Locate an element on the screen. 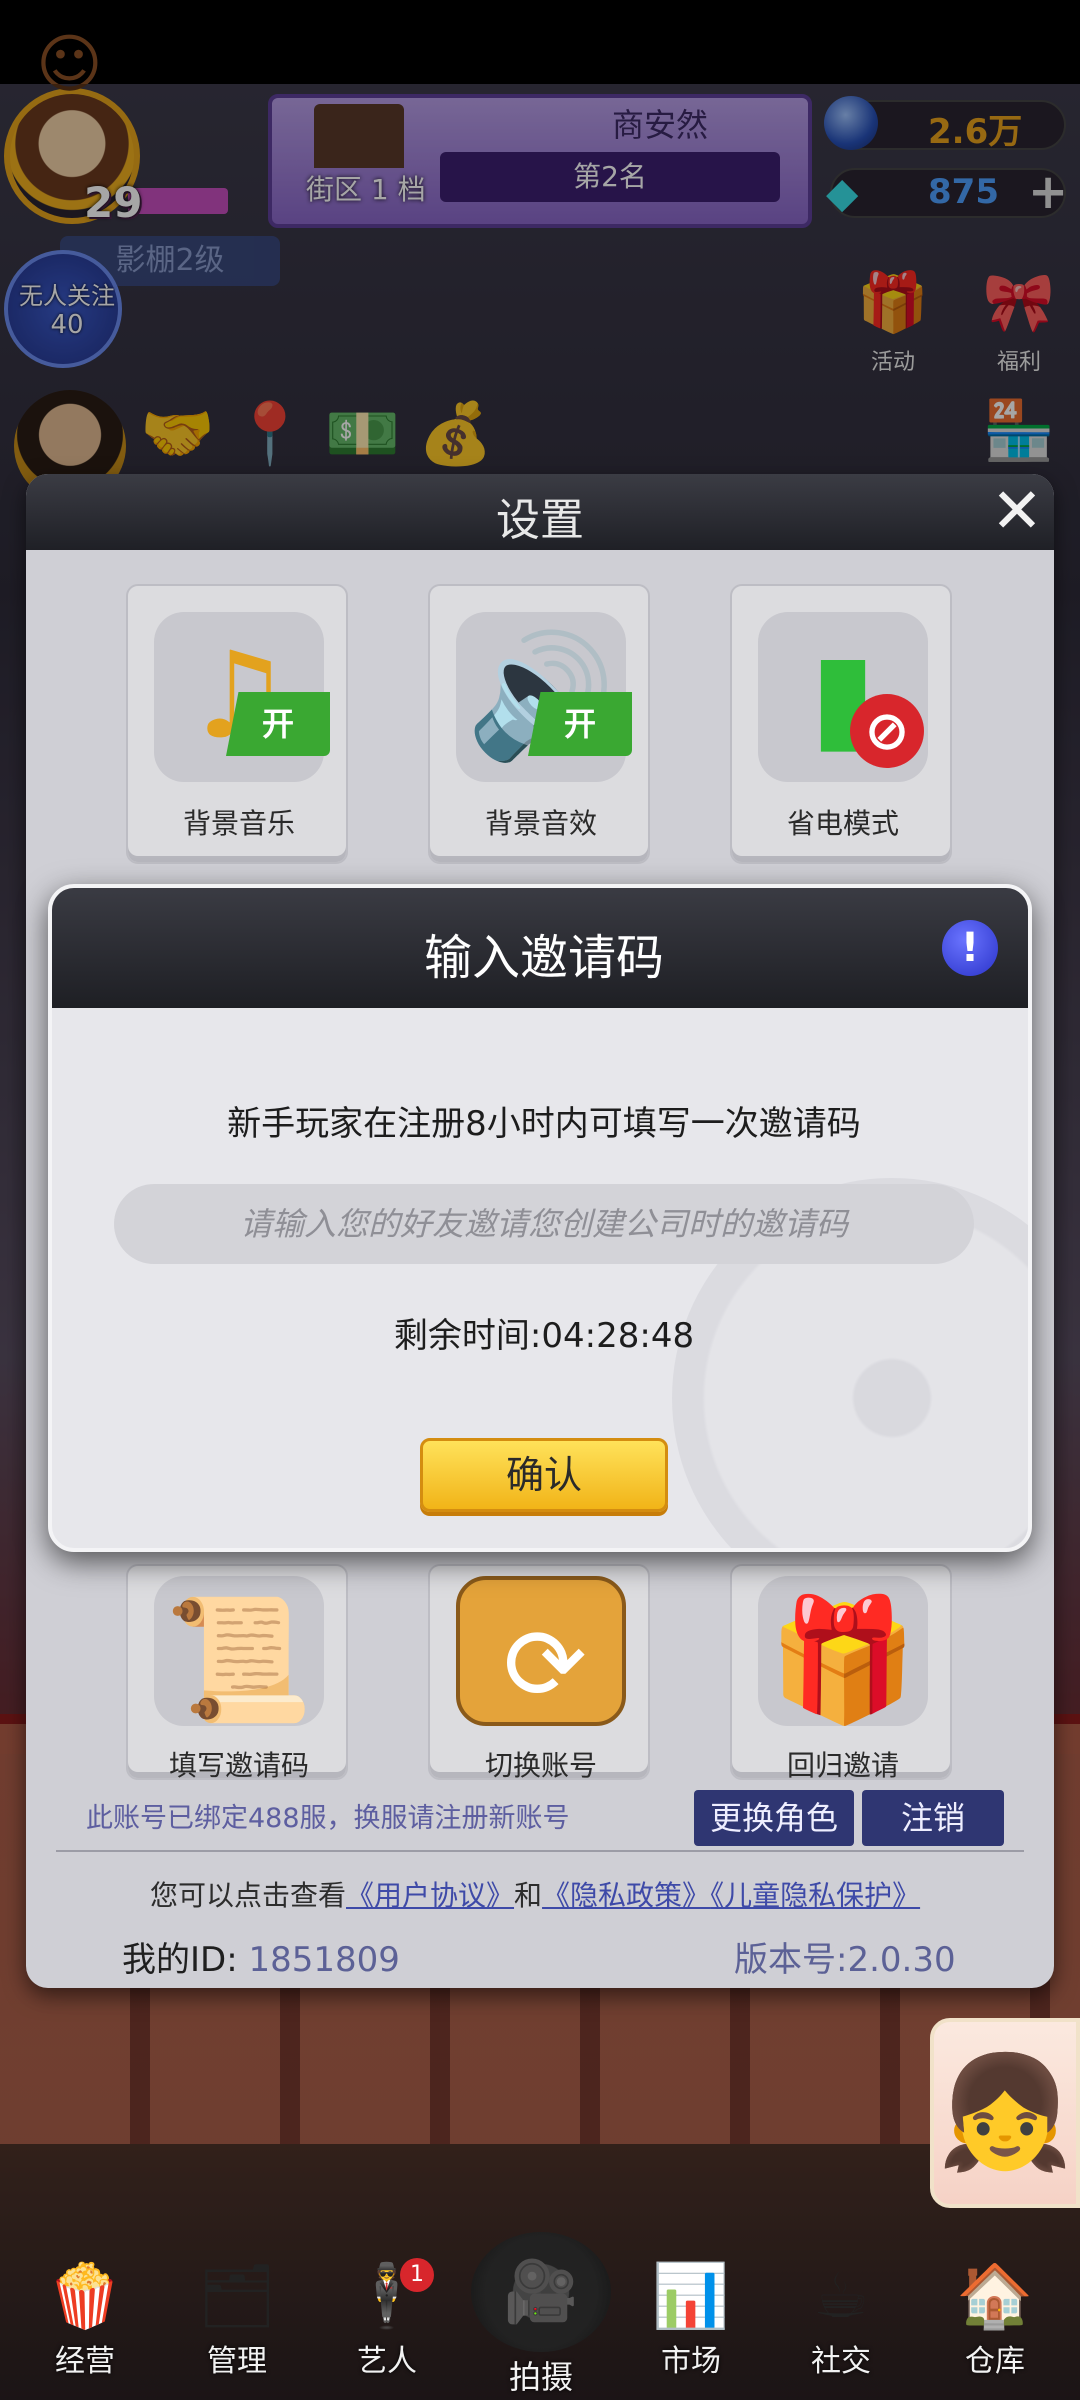 This screenshot has height=2400, width=1080. my-id-label: 我的ID: is located at coordinates (180, 1960).